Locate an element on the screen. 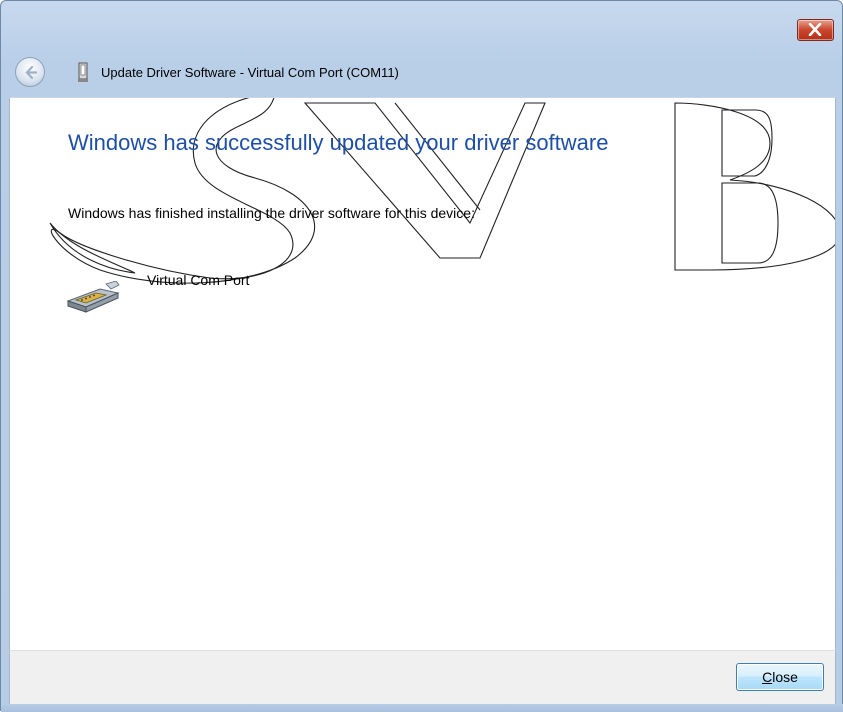 The image size is (843, 712). serial-port-icon is located at coordinates (93, 297).